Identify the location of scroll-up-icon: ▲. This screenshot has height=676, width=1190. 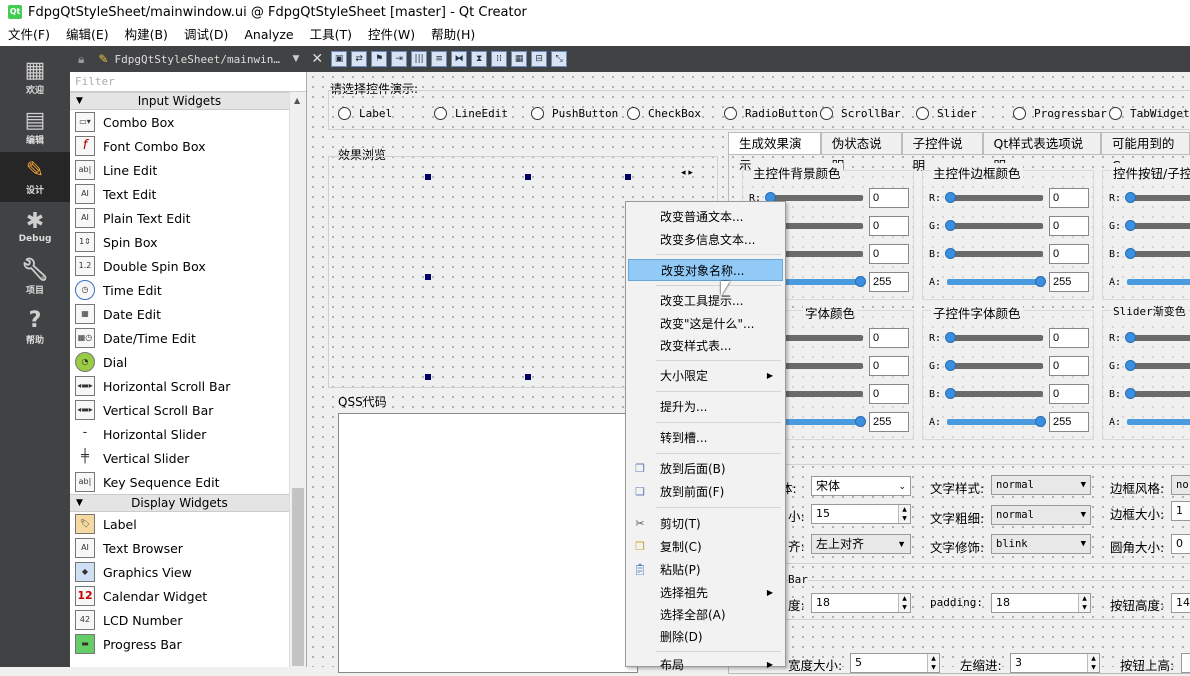
(297, 100).